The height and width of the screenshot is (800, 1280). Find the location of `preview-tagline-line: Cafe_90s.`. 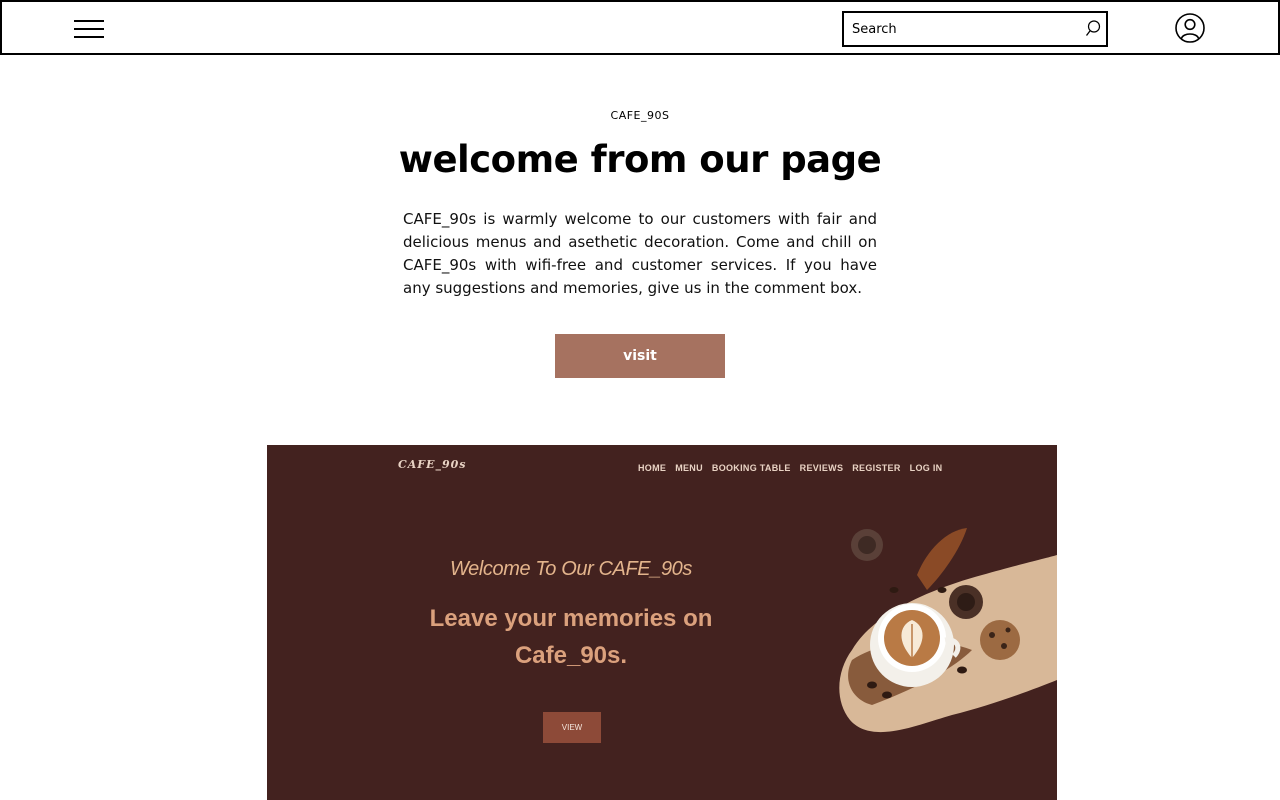

preview-tagline-line: Cafe_90s. is located at coordinates (571, 655).